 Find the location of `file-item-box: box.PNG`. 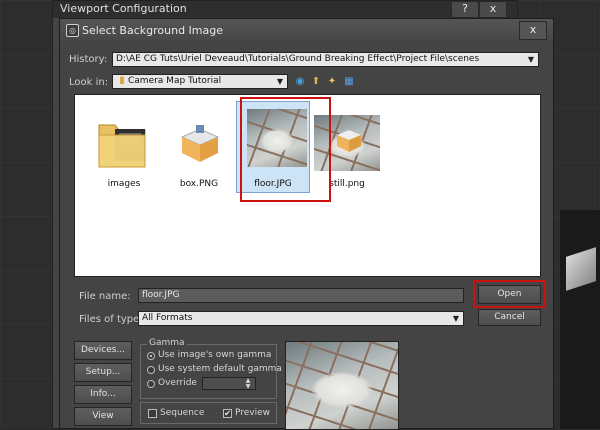

file-item-box: box.PNG is located at coordinates (199, 145).